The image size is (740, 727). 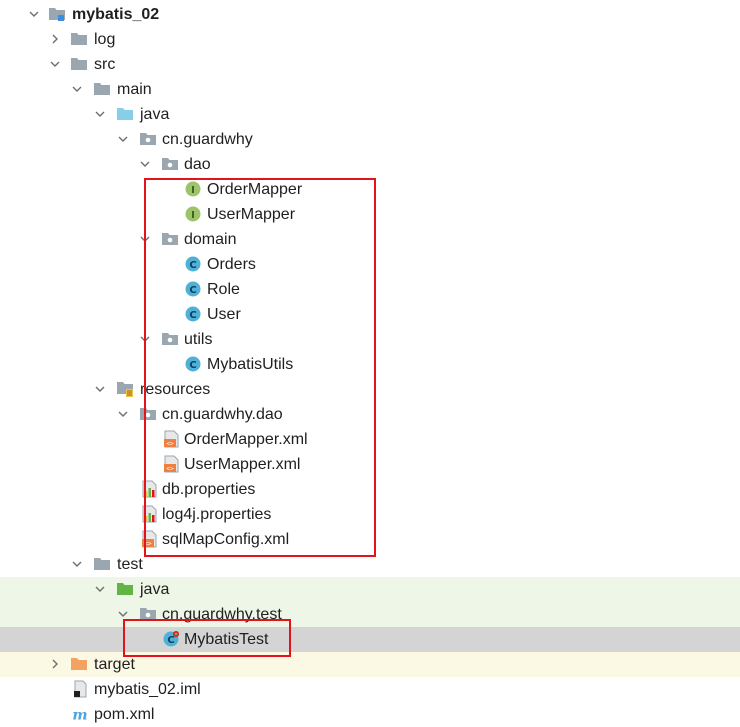 What do you see at coordinates (226, 639) in the screenshot?
I see `tree-label: MybatisTest` at bounding box center [226, 639].